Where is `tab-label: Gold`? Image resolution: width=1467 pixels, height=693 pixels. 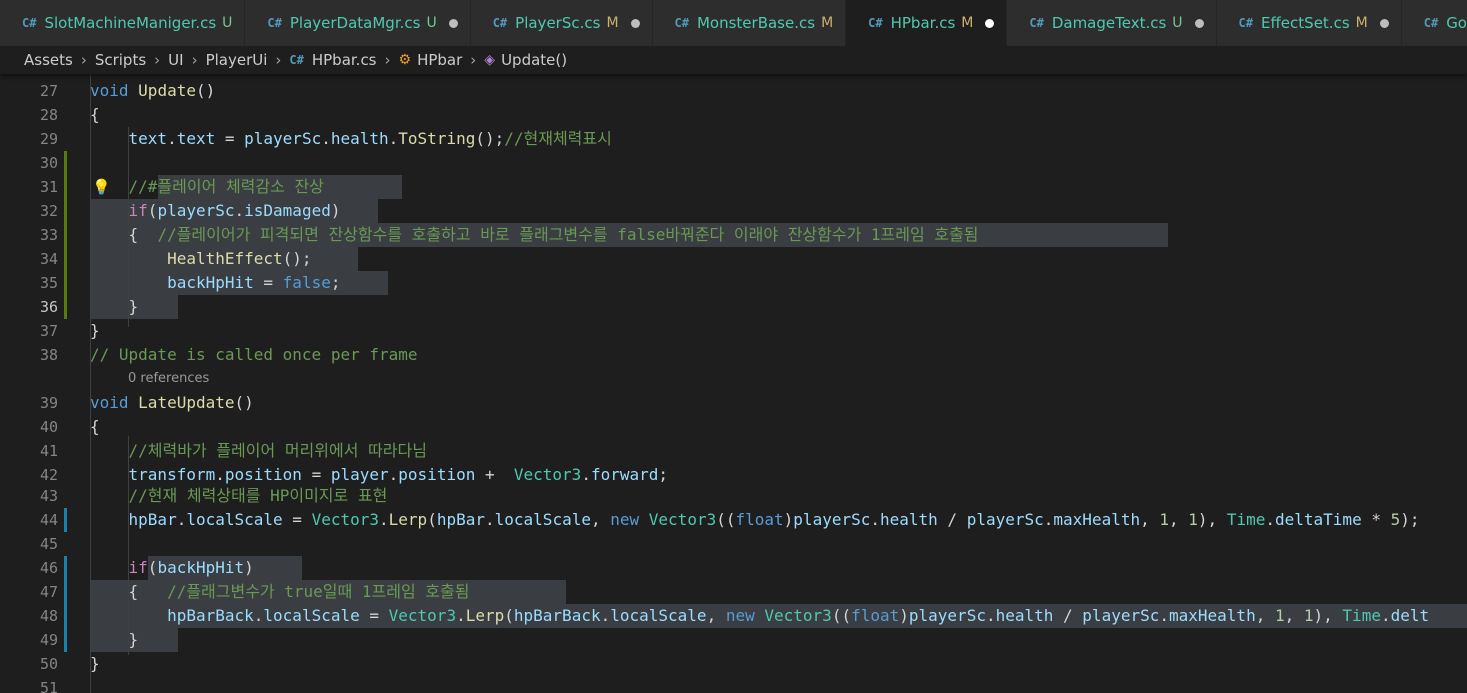
tab-label: Gold is located at coordinates (1456, 23).